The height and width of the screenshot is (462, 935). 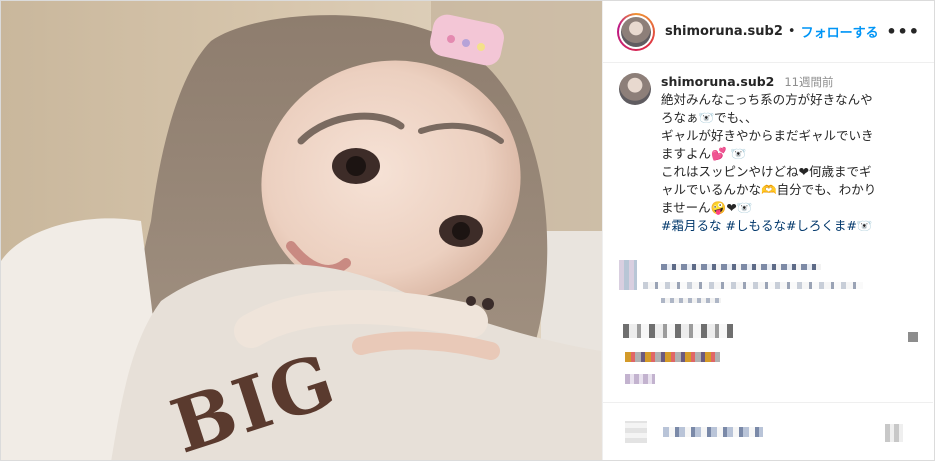 I want to click on caption-avatar, so click(x=635, y=89).